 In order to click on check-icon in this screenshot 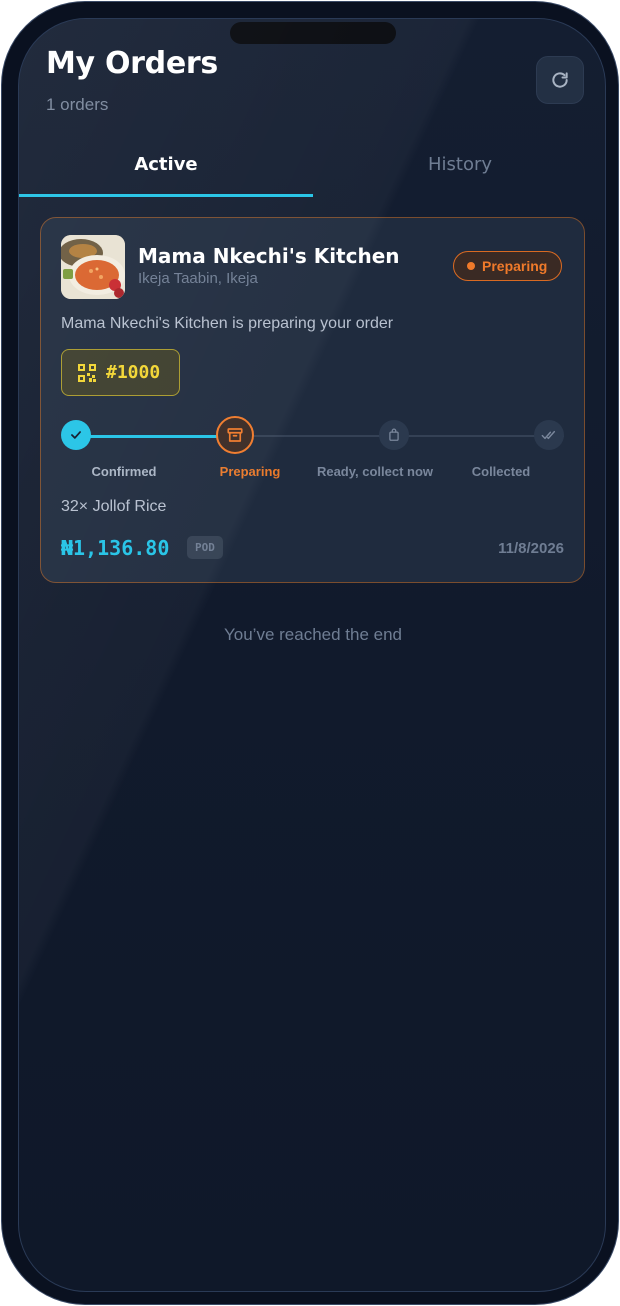, I will do `click(76, 435)`.